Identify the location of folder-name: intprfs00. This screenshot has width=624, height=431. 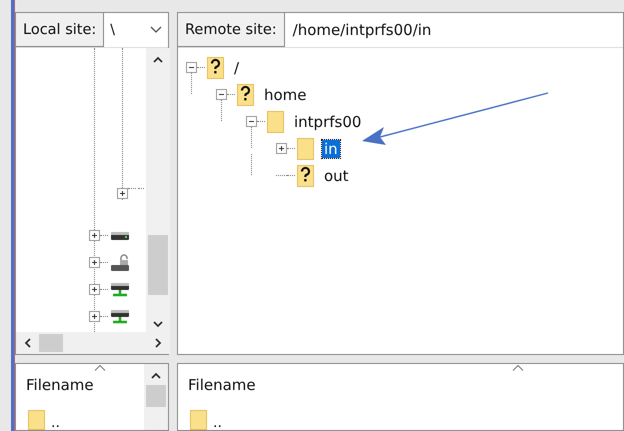
(328, 121).